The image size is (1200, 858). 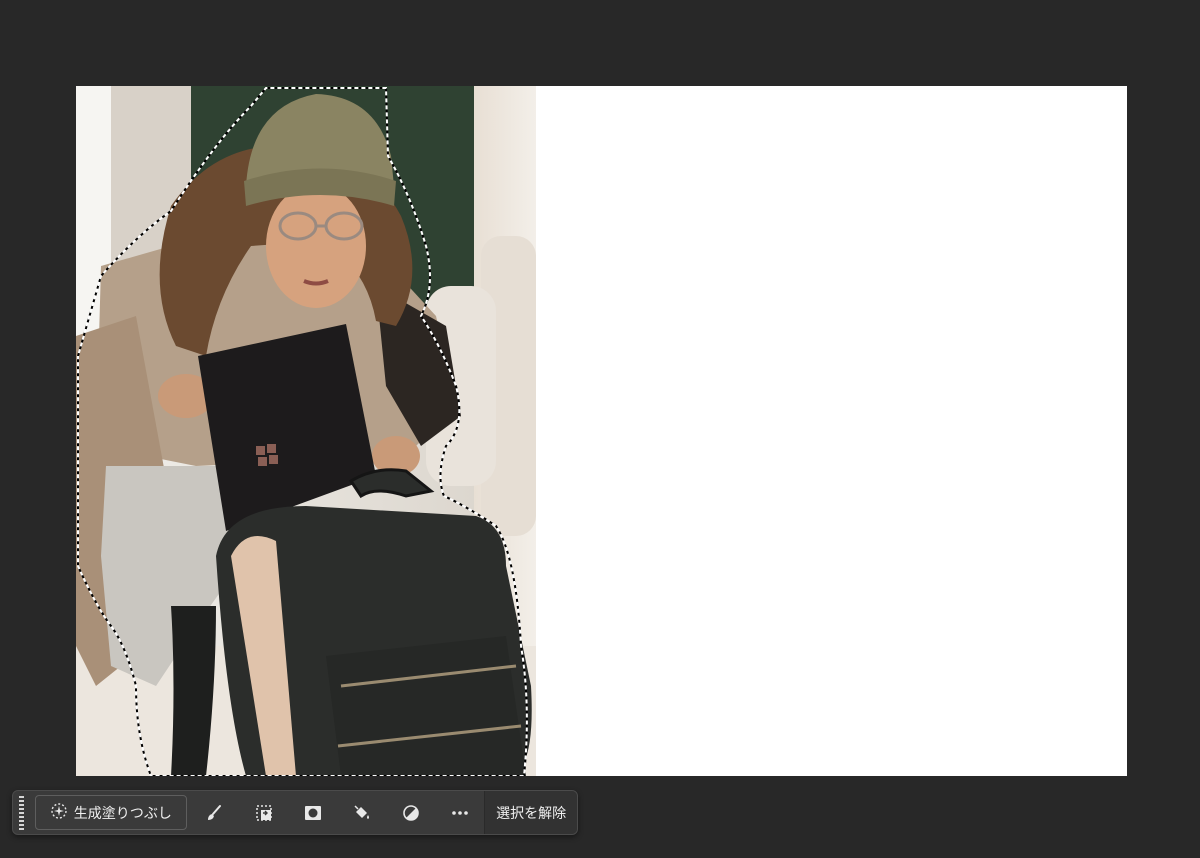 I want to click on fill-selection-button, so click(x=361, y=812).